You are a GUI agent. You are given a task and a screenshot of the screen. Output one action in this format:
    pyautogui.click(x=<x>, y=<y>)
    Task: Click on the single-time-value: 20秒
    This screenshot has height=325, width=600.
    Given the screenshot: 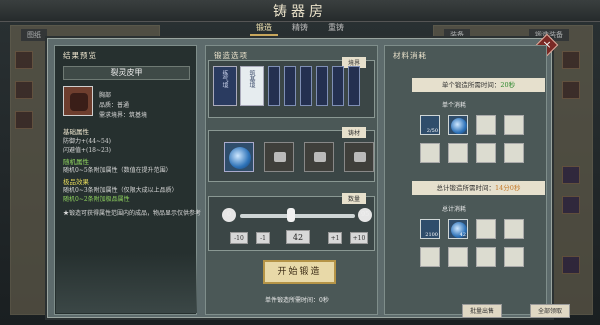 What is the action you would take?
    pyautogui.click(x=508, y=85)
    